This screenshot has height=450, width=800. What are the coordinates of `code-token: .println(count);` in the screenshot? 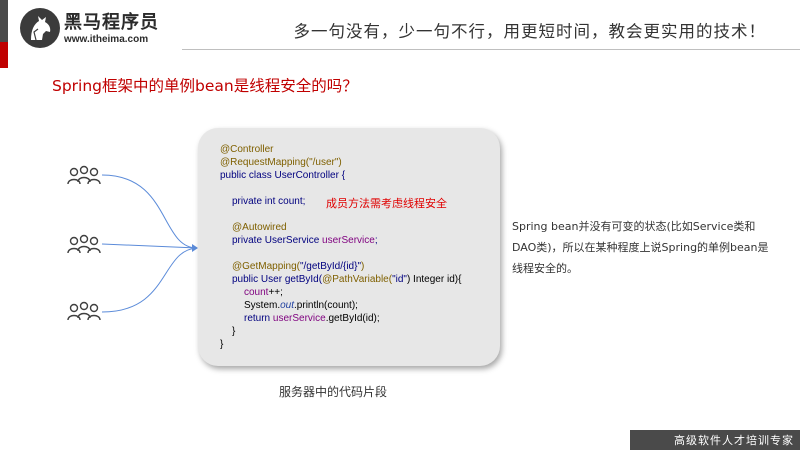 It's located at (326, 305).